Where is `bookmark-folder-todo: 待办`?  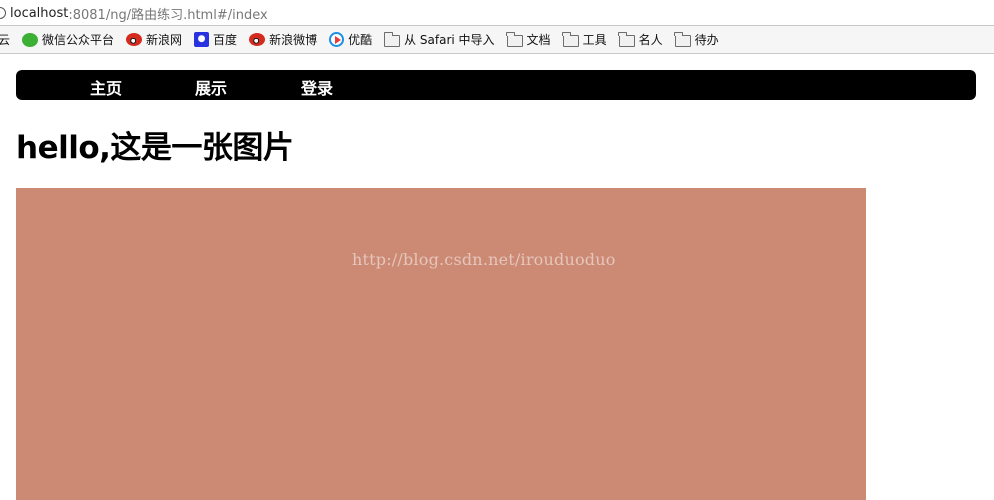
bookmark-folder-todo: 待办 is located at coordinates (696, 39).